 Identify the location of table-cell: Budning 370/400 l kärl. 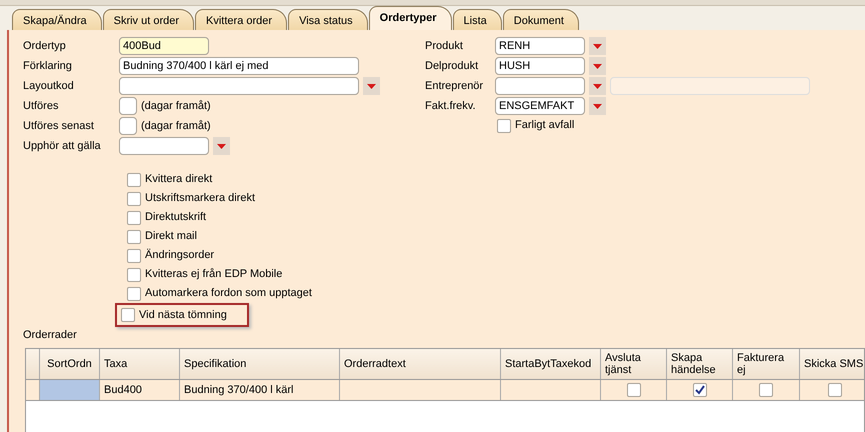
(260, 390).